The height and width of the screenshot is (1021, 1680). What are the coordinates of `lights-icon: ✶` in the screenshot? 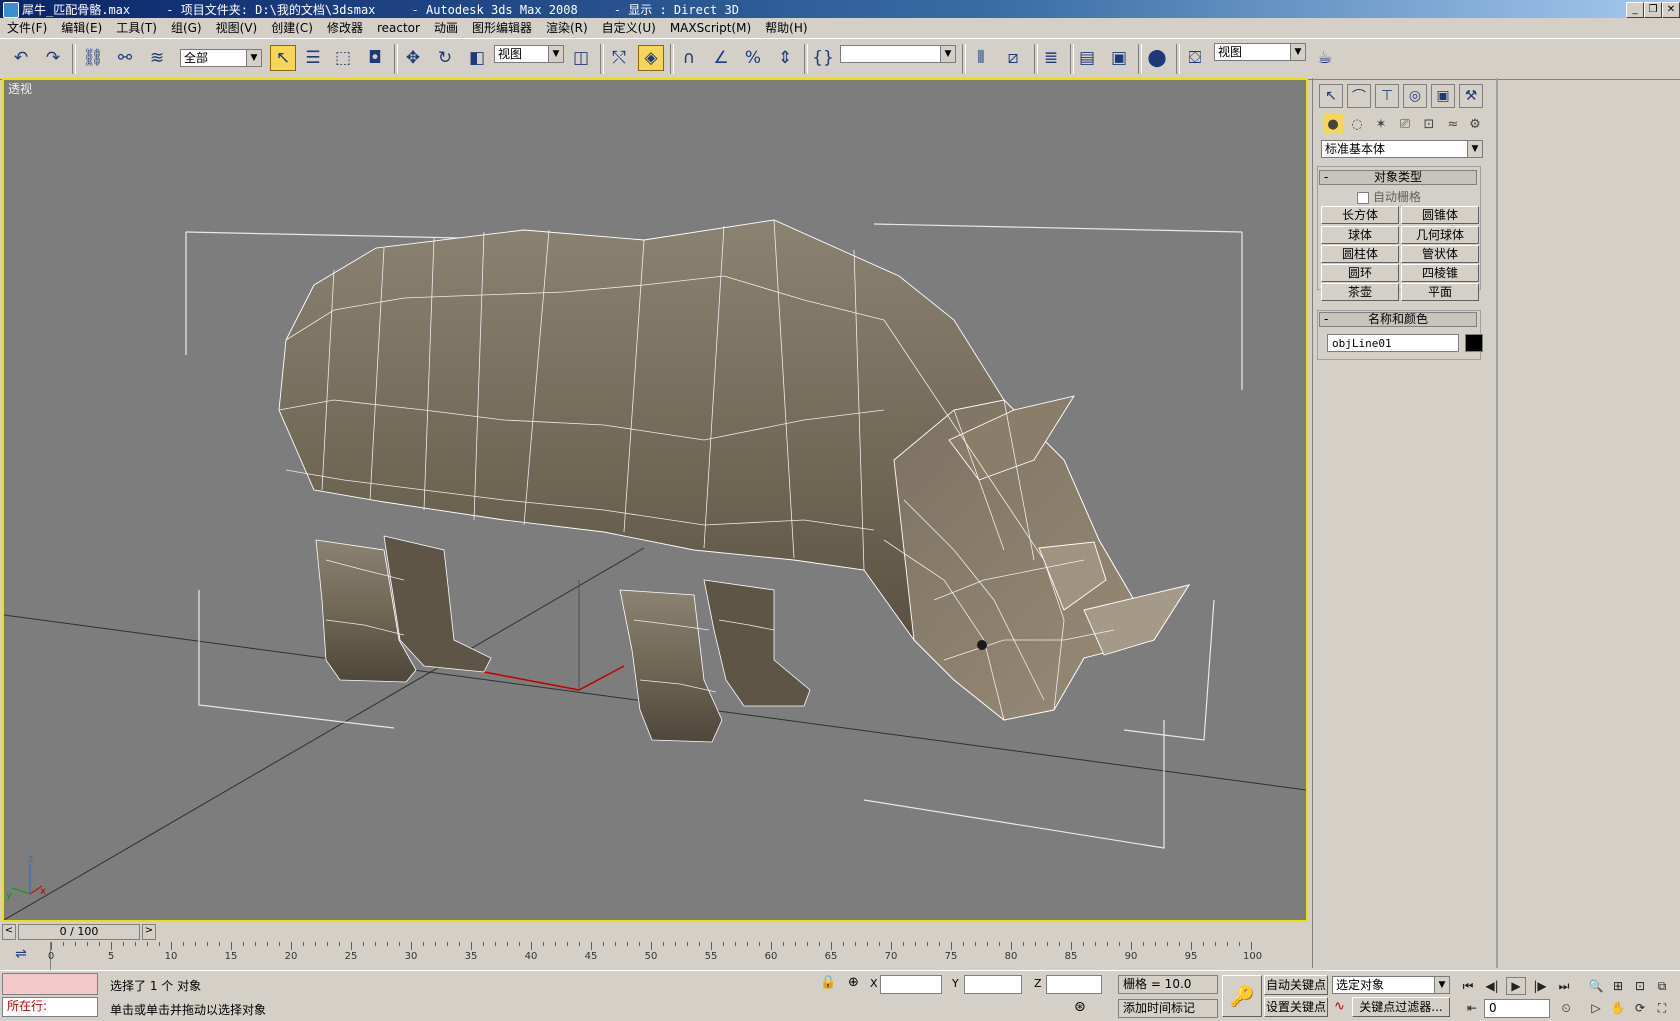 It's located at (1381, 124).